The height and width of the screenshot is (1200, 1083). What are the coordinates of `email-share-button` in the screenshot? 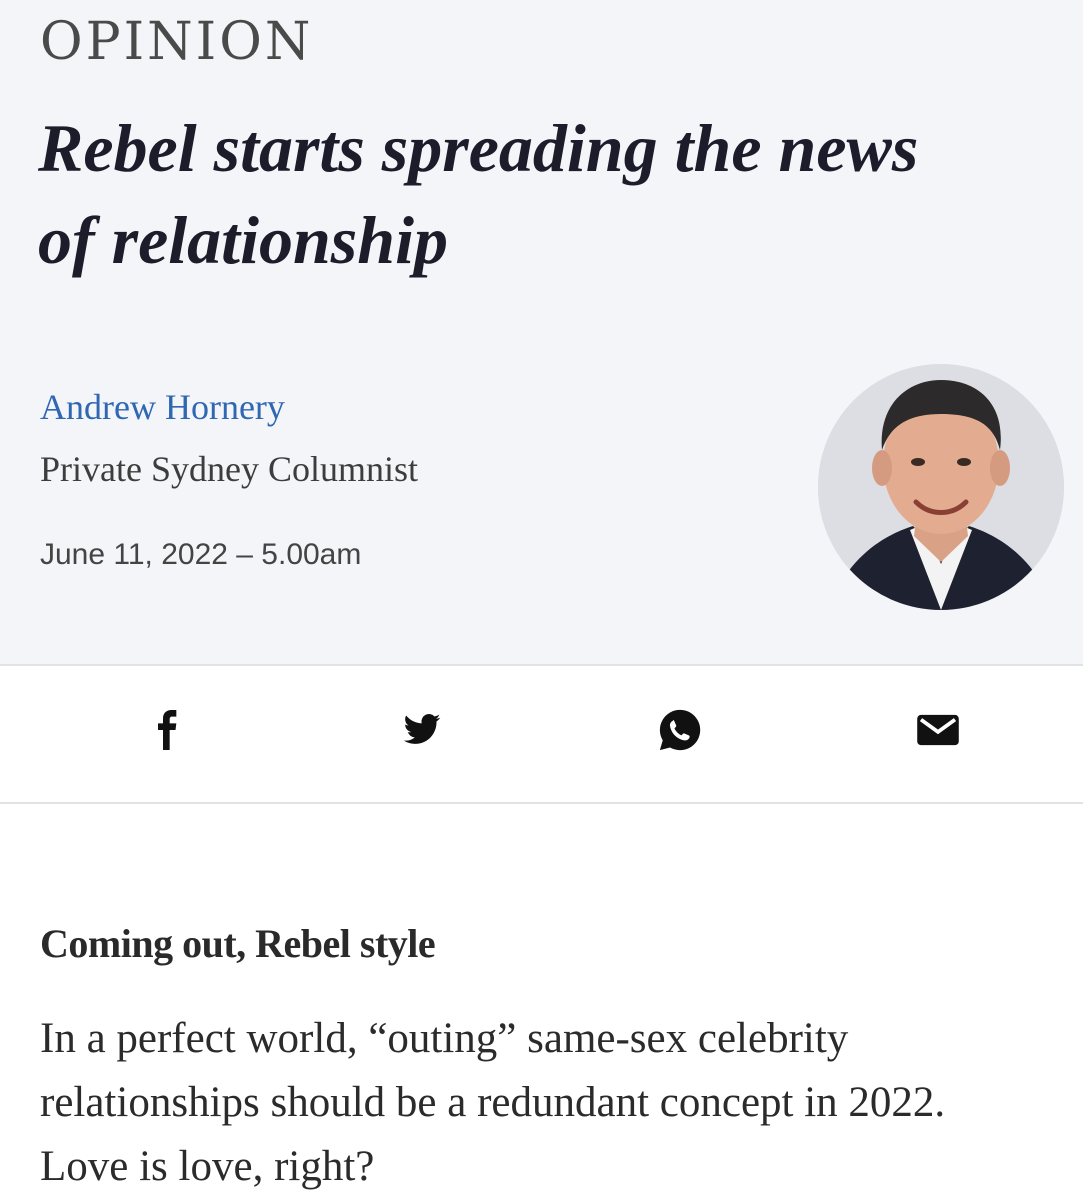 It's located at (938, 730).